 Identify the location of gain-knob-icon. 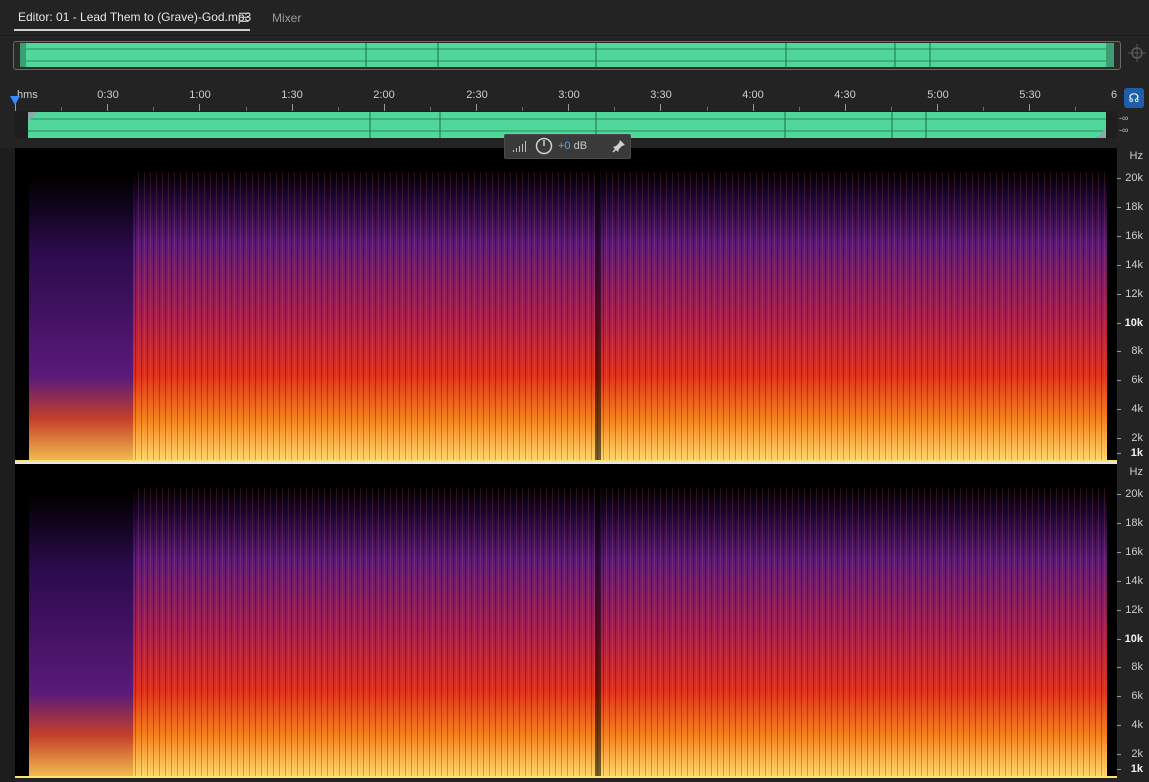
(544, 146).